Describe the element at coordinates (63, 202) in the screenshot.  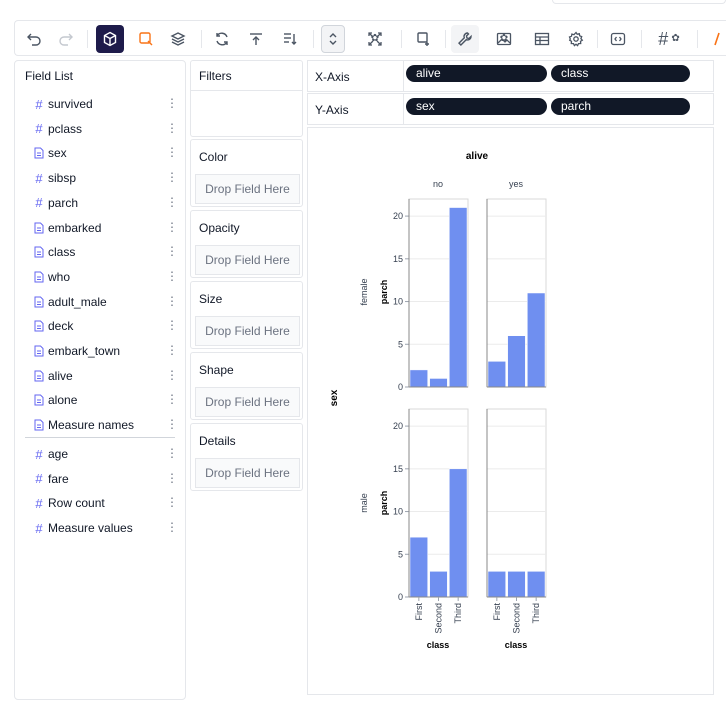
I see `field-label: parch` at that location.